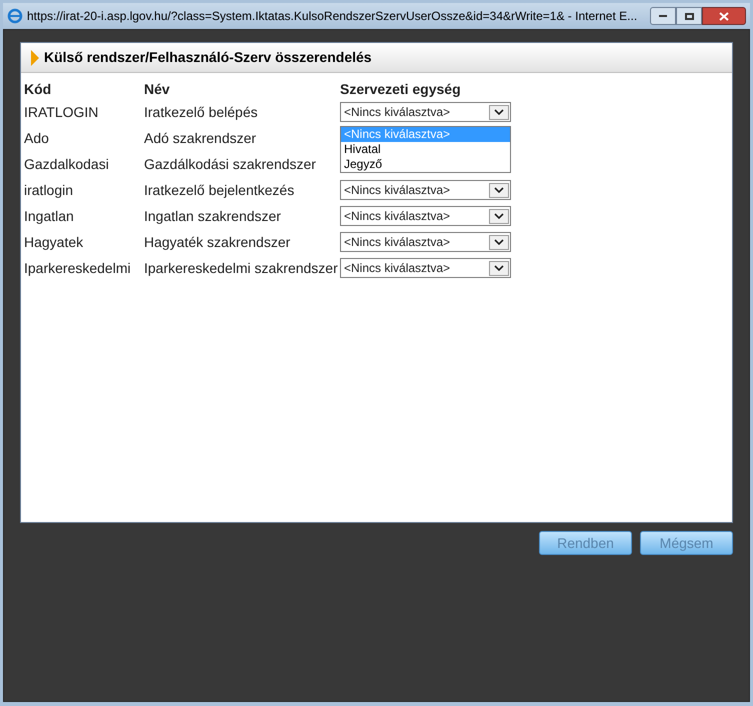  I want to click on name-cell-text: Gazdálkodási szakrendszer, so click(230, 164).